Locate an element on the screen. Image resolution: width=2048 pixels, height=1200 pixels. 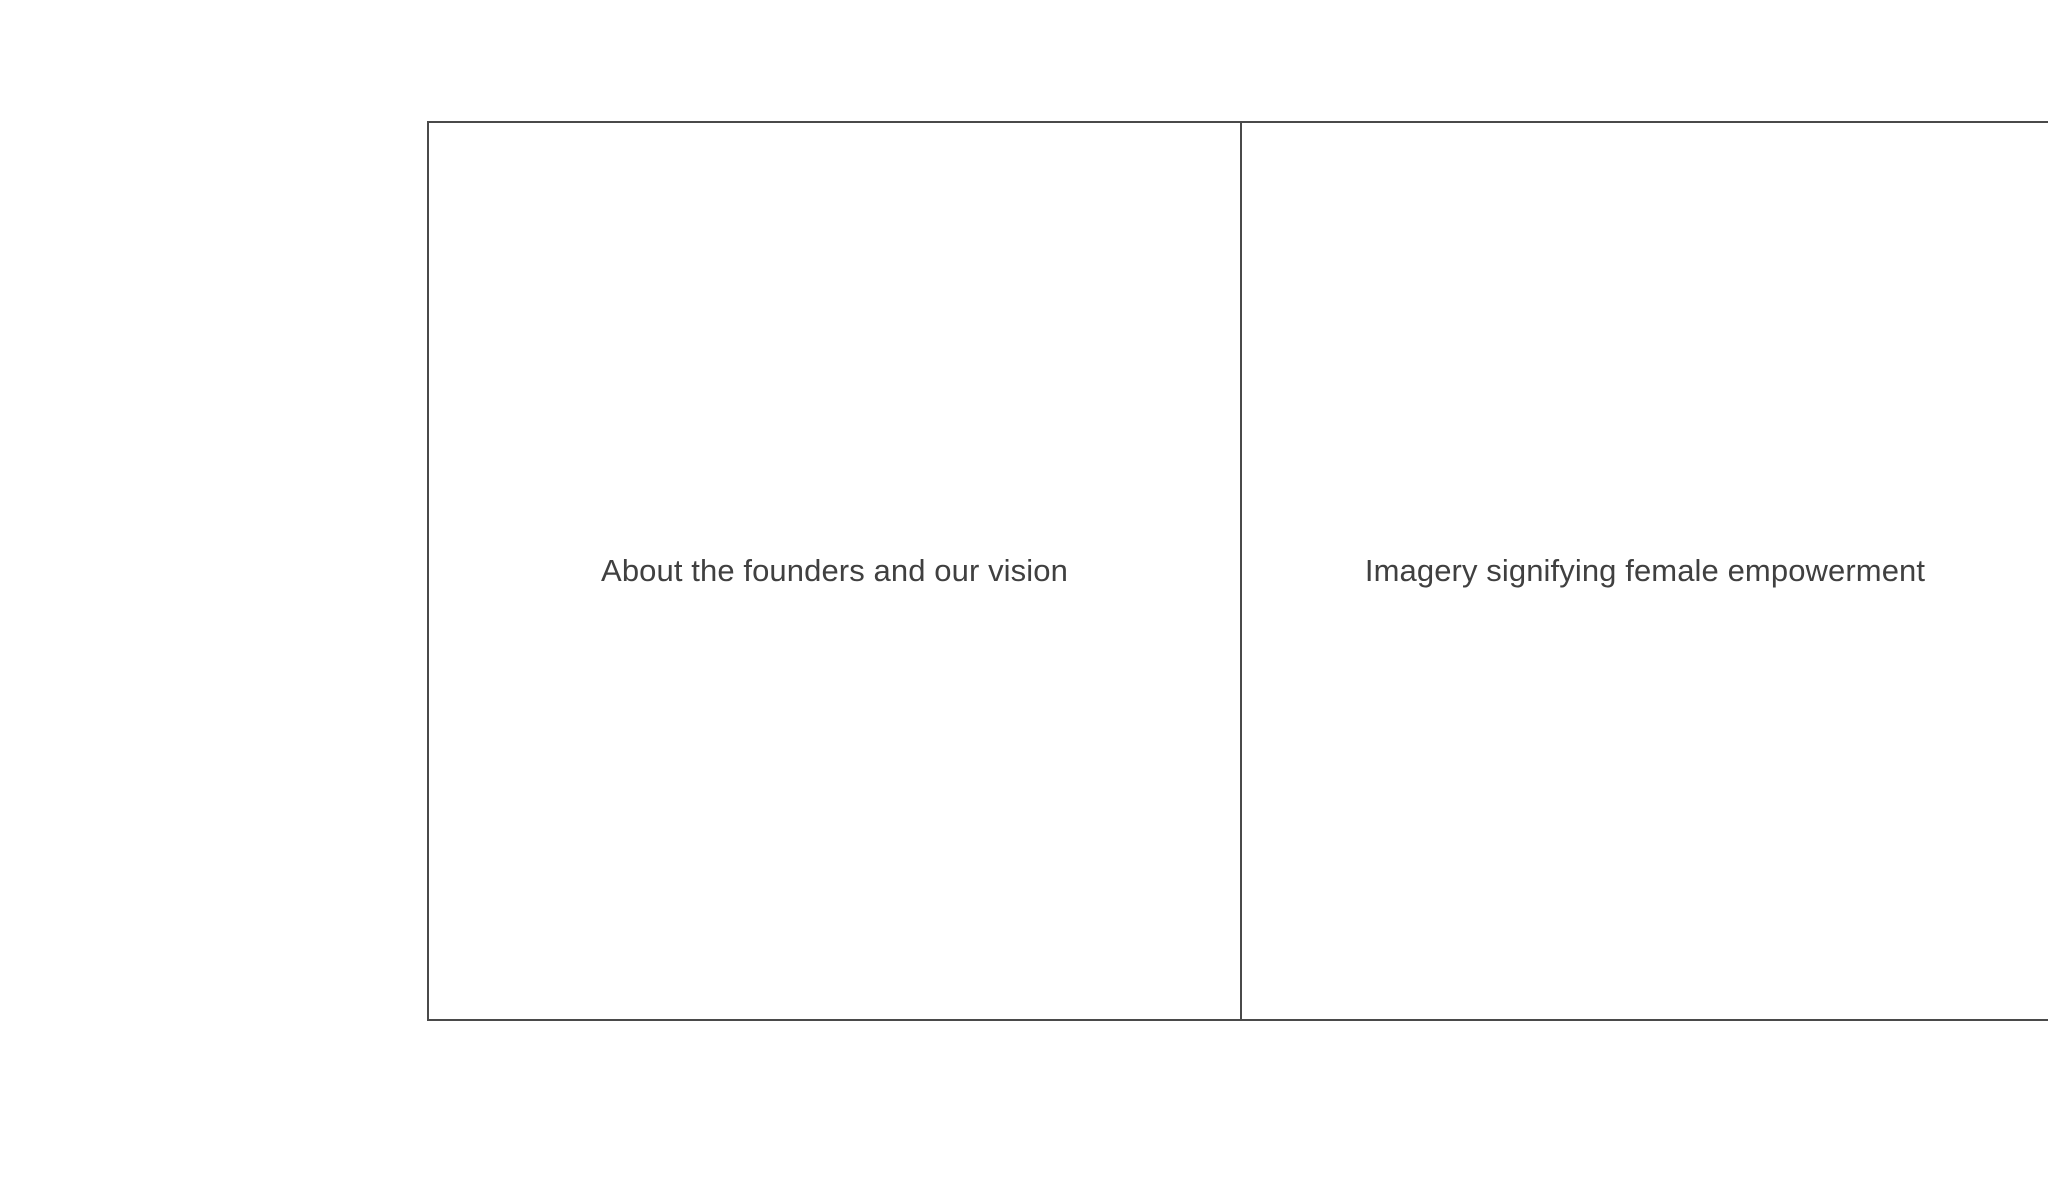
empowerment-imagery-label: Imagery signifying female empowerment is located at coordinates (1645, 570).